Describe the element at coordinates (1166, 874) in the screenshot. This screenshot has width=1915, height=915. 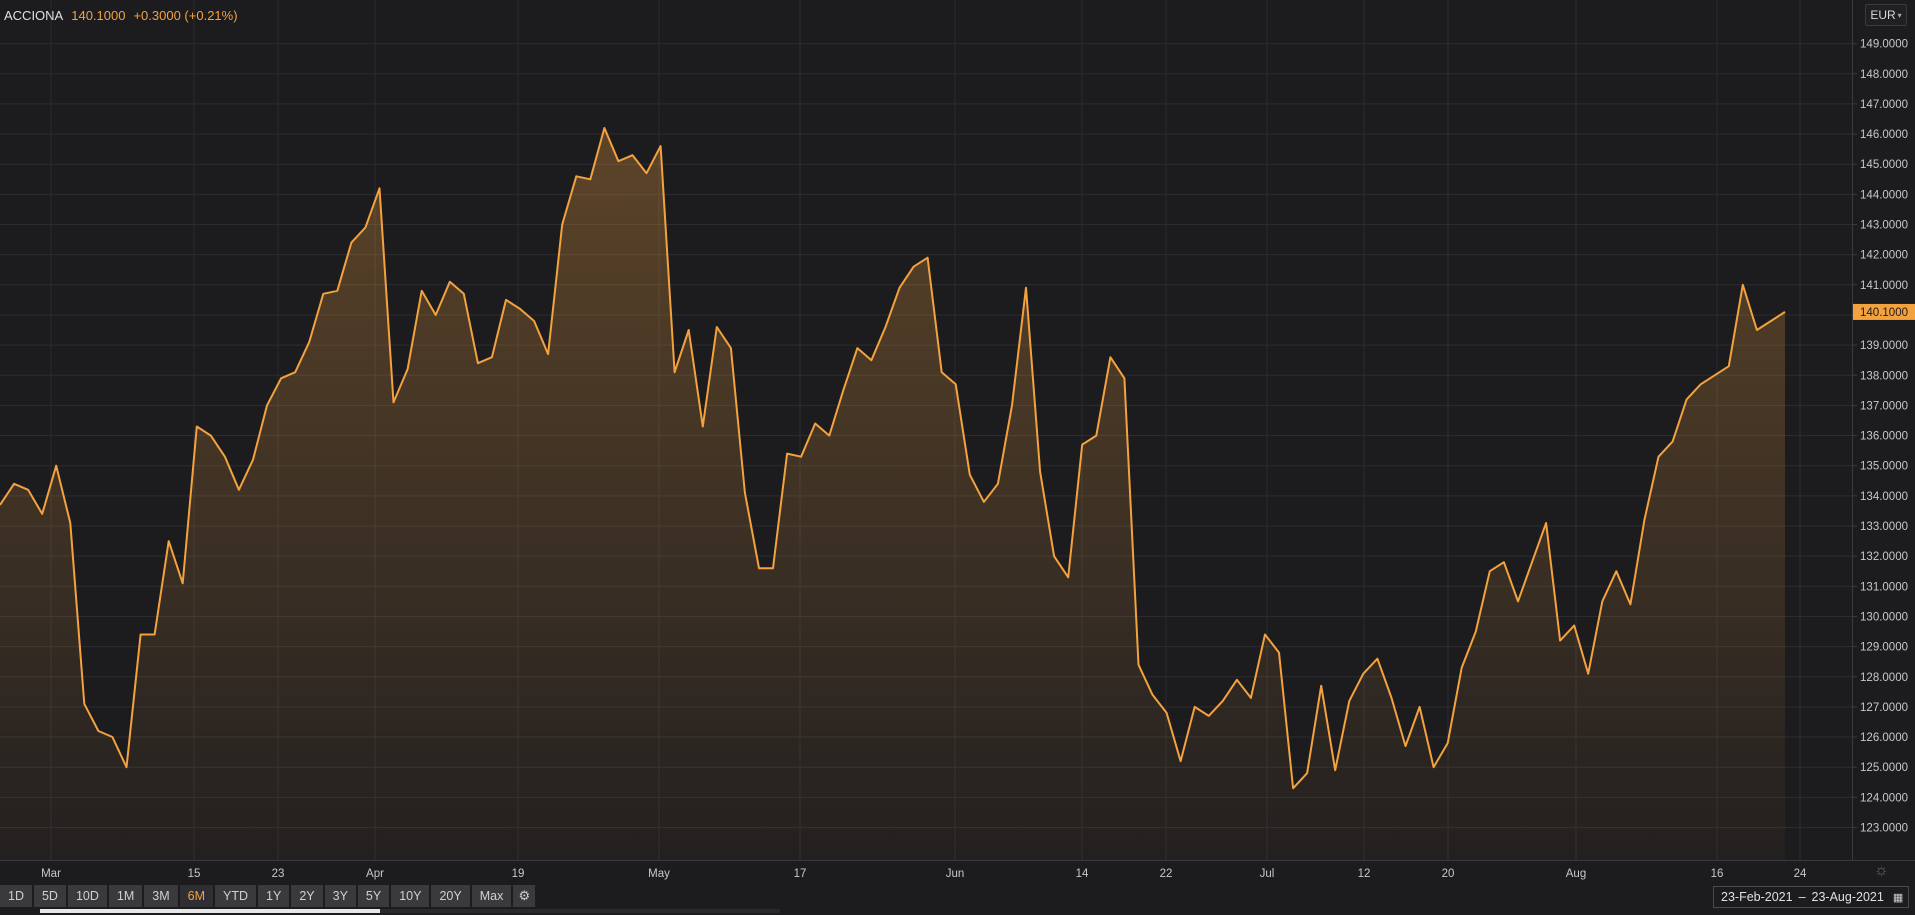
I see `x-tick-label: 22` at that location.